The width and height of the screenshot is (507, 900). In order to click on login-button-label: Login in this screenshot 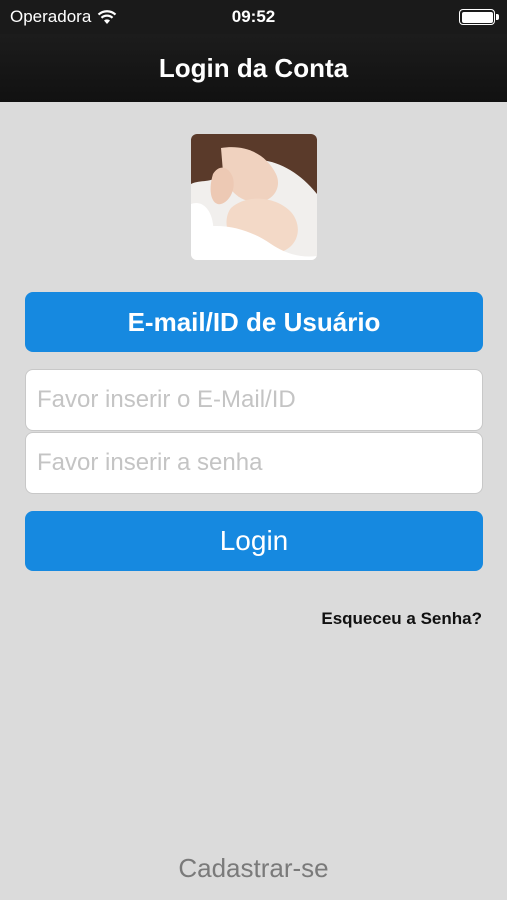, I will do `click(254, 540)`.